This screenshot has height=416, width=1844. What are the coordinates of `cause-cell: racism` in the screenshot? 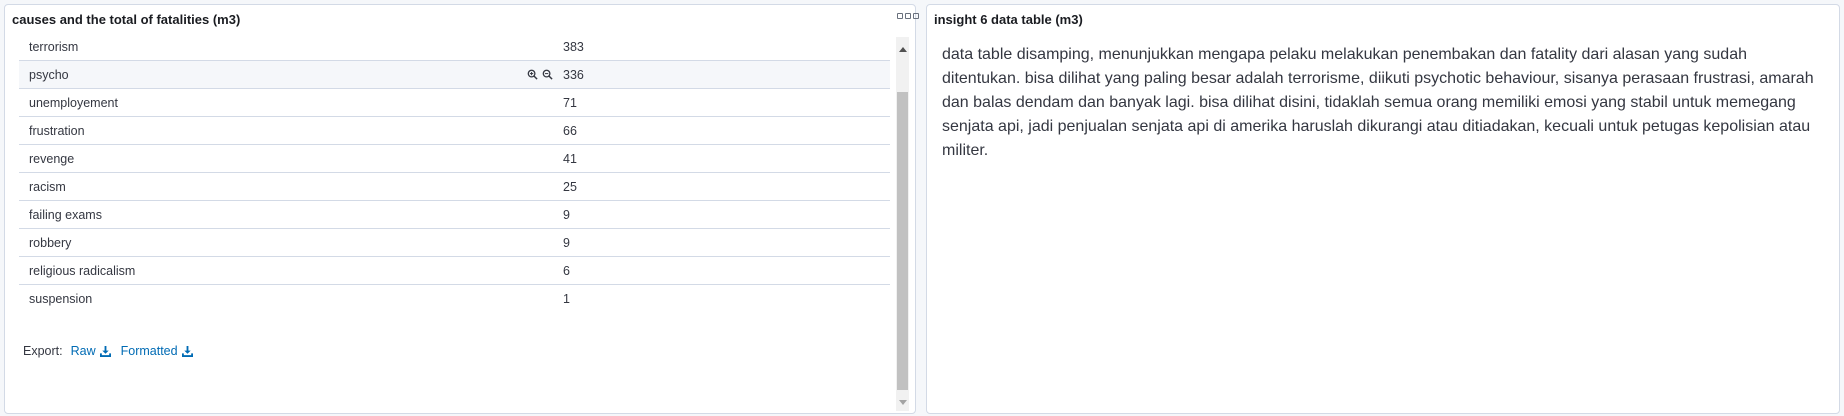 It's located at (47, 187).